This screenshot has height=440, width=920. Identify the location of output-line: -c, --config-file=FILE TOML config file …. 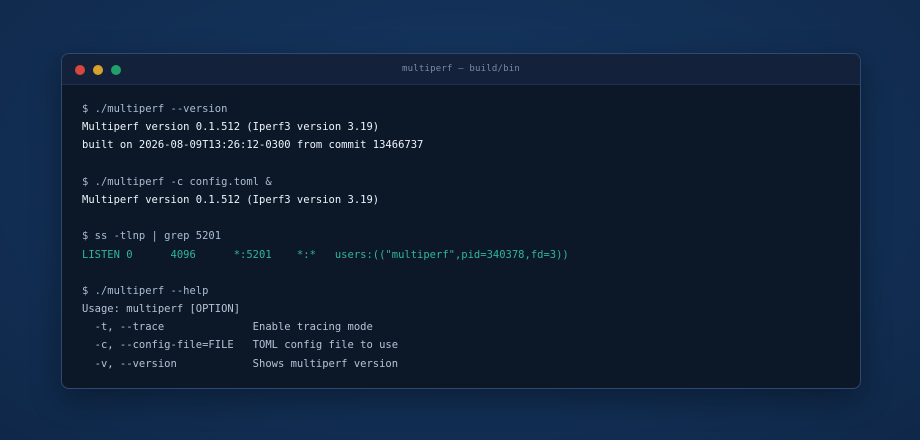
(240, 345).